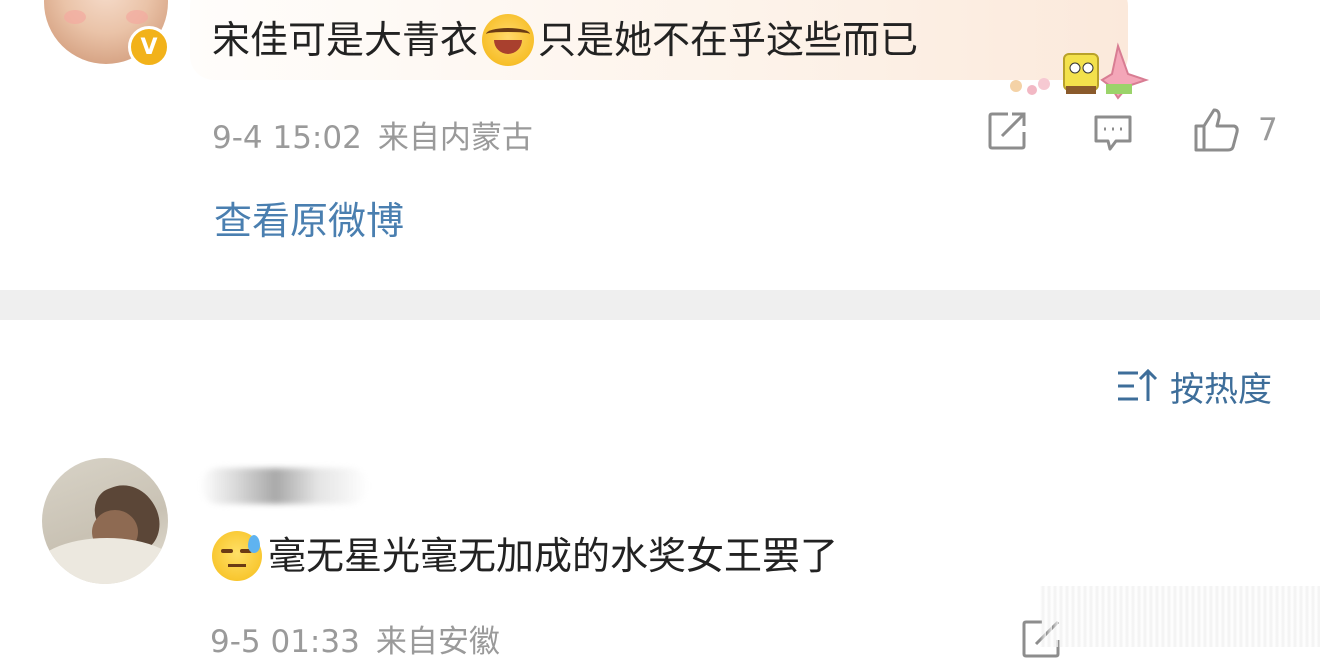 The width and height of the screenshot is (1320, 661). Describe the element at coordinates (105, 521) in the screenshot. I see `avatar` at that location.